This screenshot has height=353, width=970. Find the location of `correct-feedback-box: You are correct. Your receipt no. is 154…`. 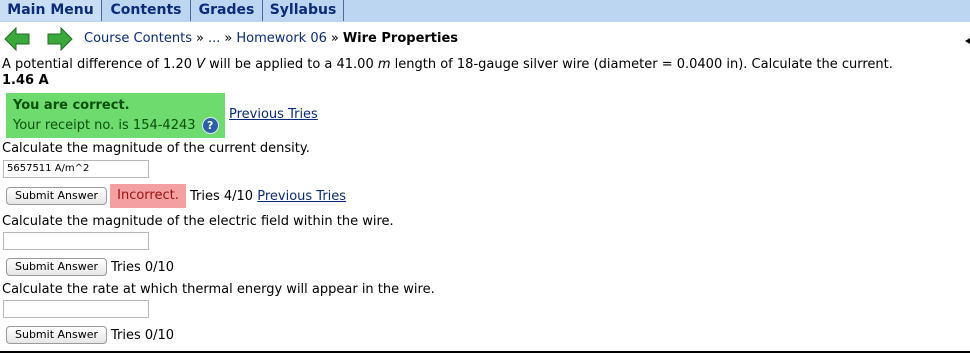

correct-feedback-box: You are correct. Your receipt no. is 154… is located at coordinates (115, 115).